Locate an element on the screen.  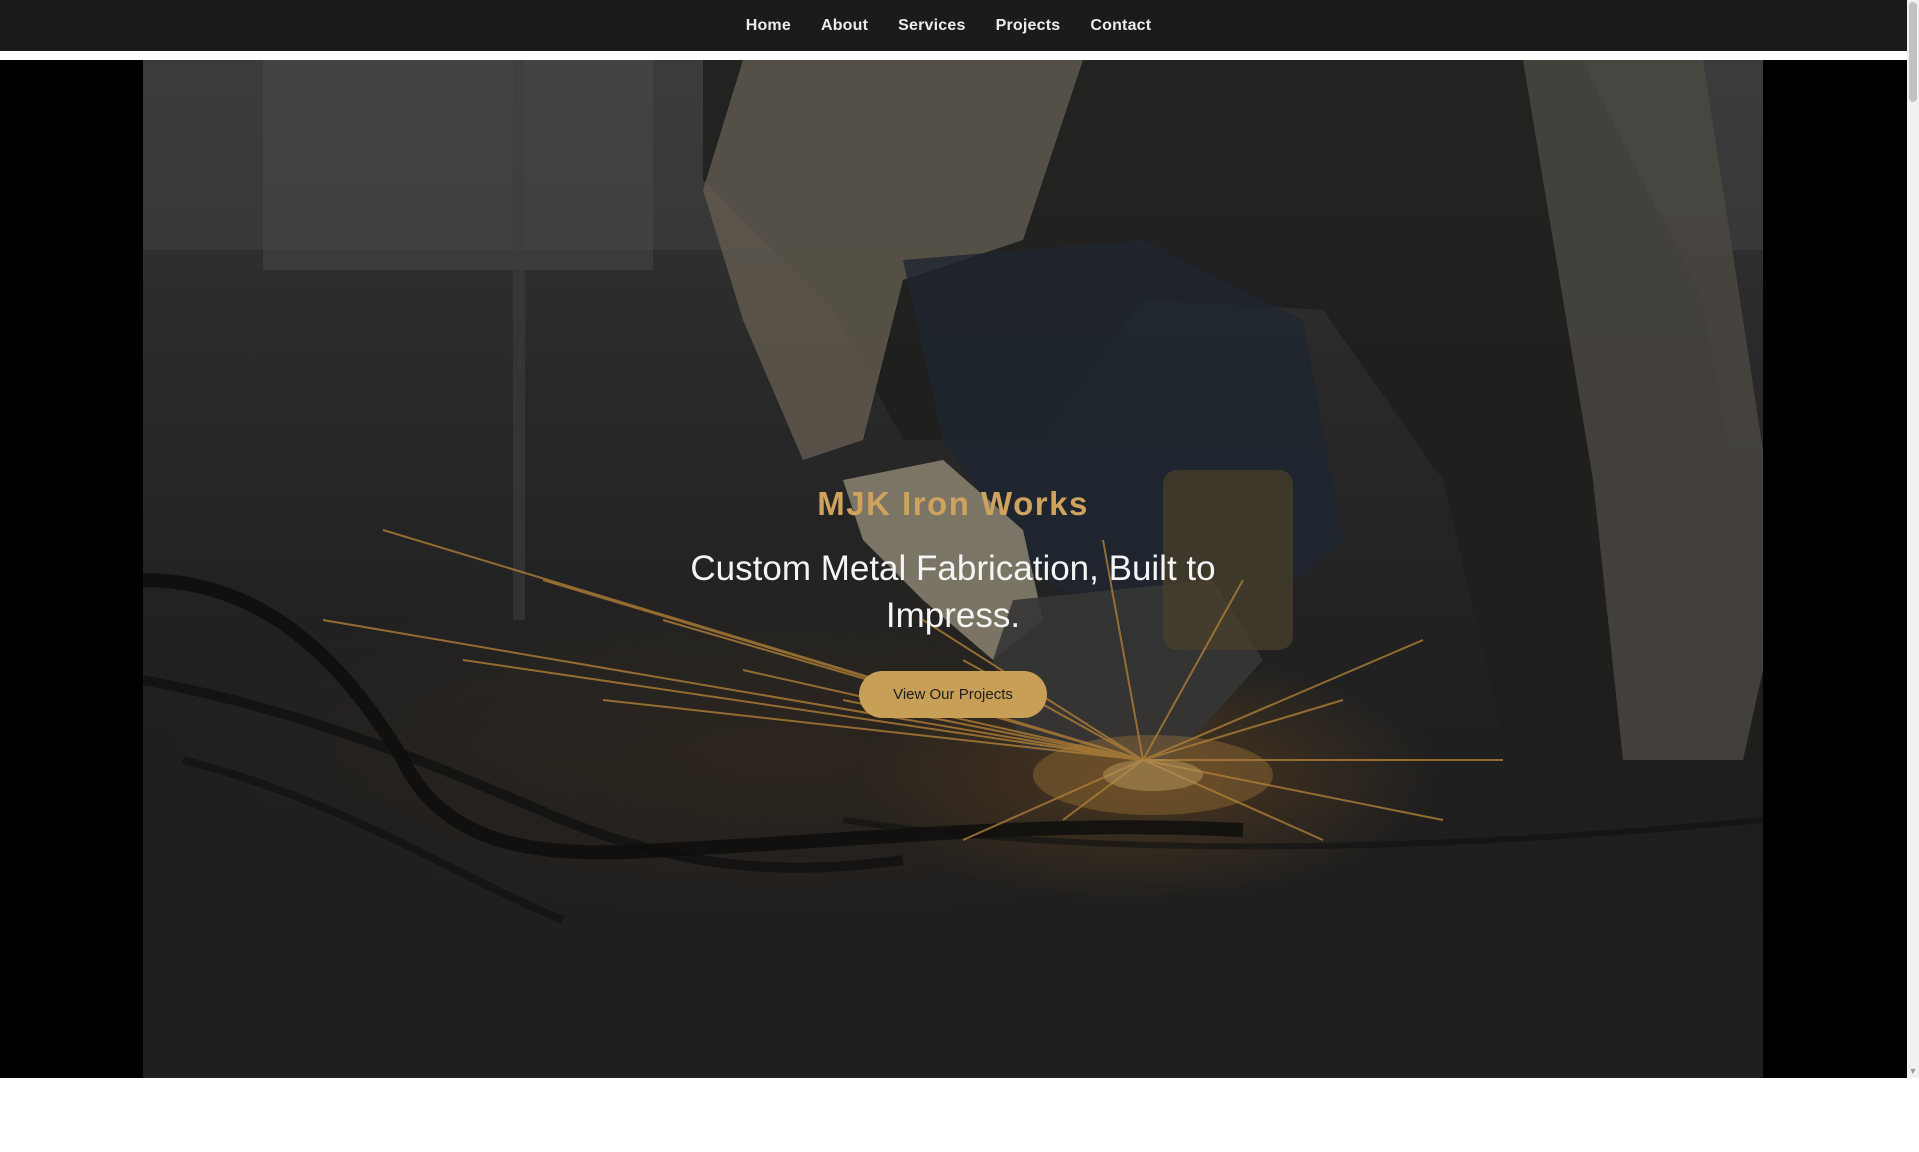
nav-link-projects: Projects is located at coordinates (1028, 26).